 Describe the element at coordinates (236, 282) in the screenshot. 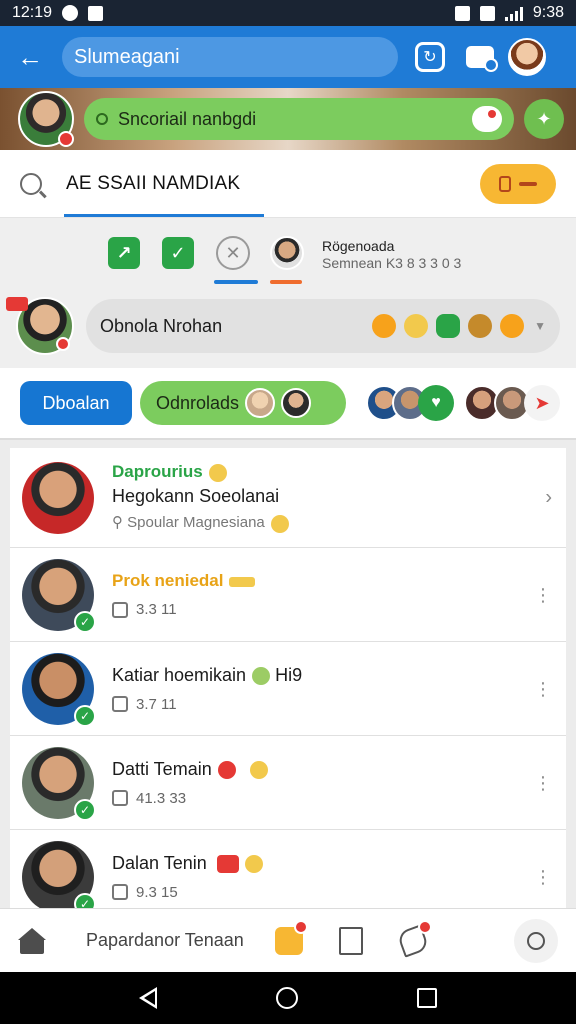

I see `tab-indicator-active` at that location.